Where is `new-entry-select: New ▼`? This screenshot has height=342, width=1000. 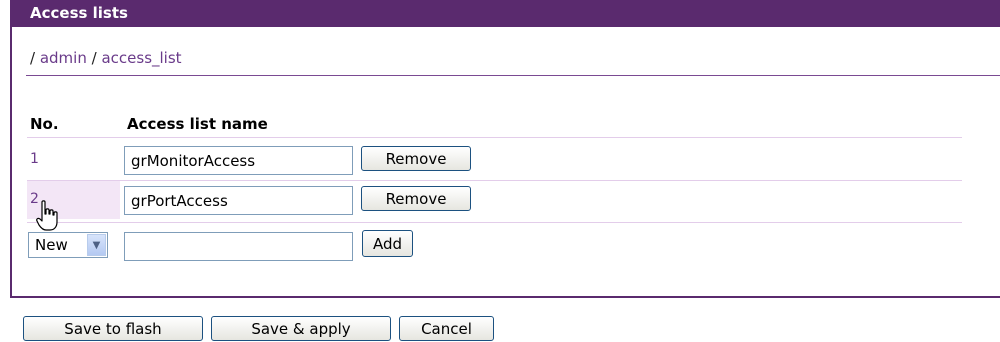 new-entry-select: New ▼ is located at coordinates (68, 245).